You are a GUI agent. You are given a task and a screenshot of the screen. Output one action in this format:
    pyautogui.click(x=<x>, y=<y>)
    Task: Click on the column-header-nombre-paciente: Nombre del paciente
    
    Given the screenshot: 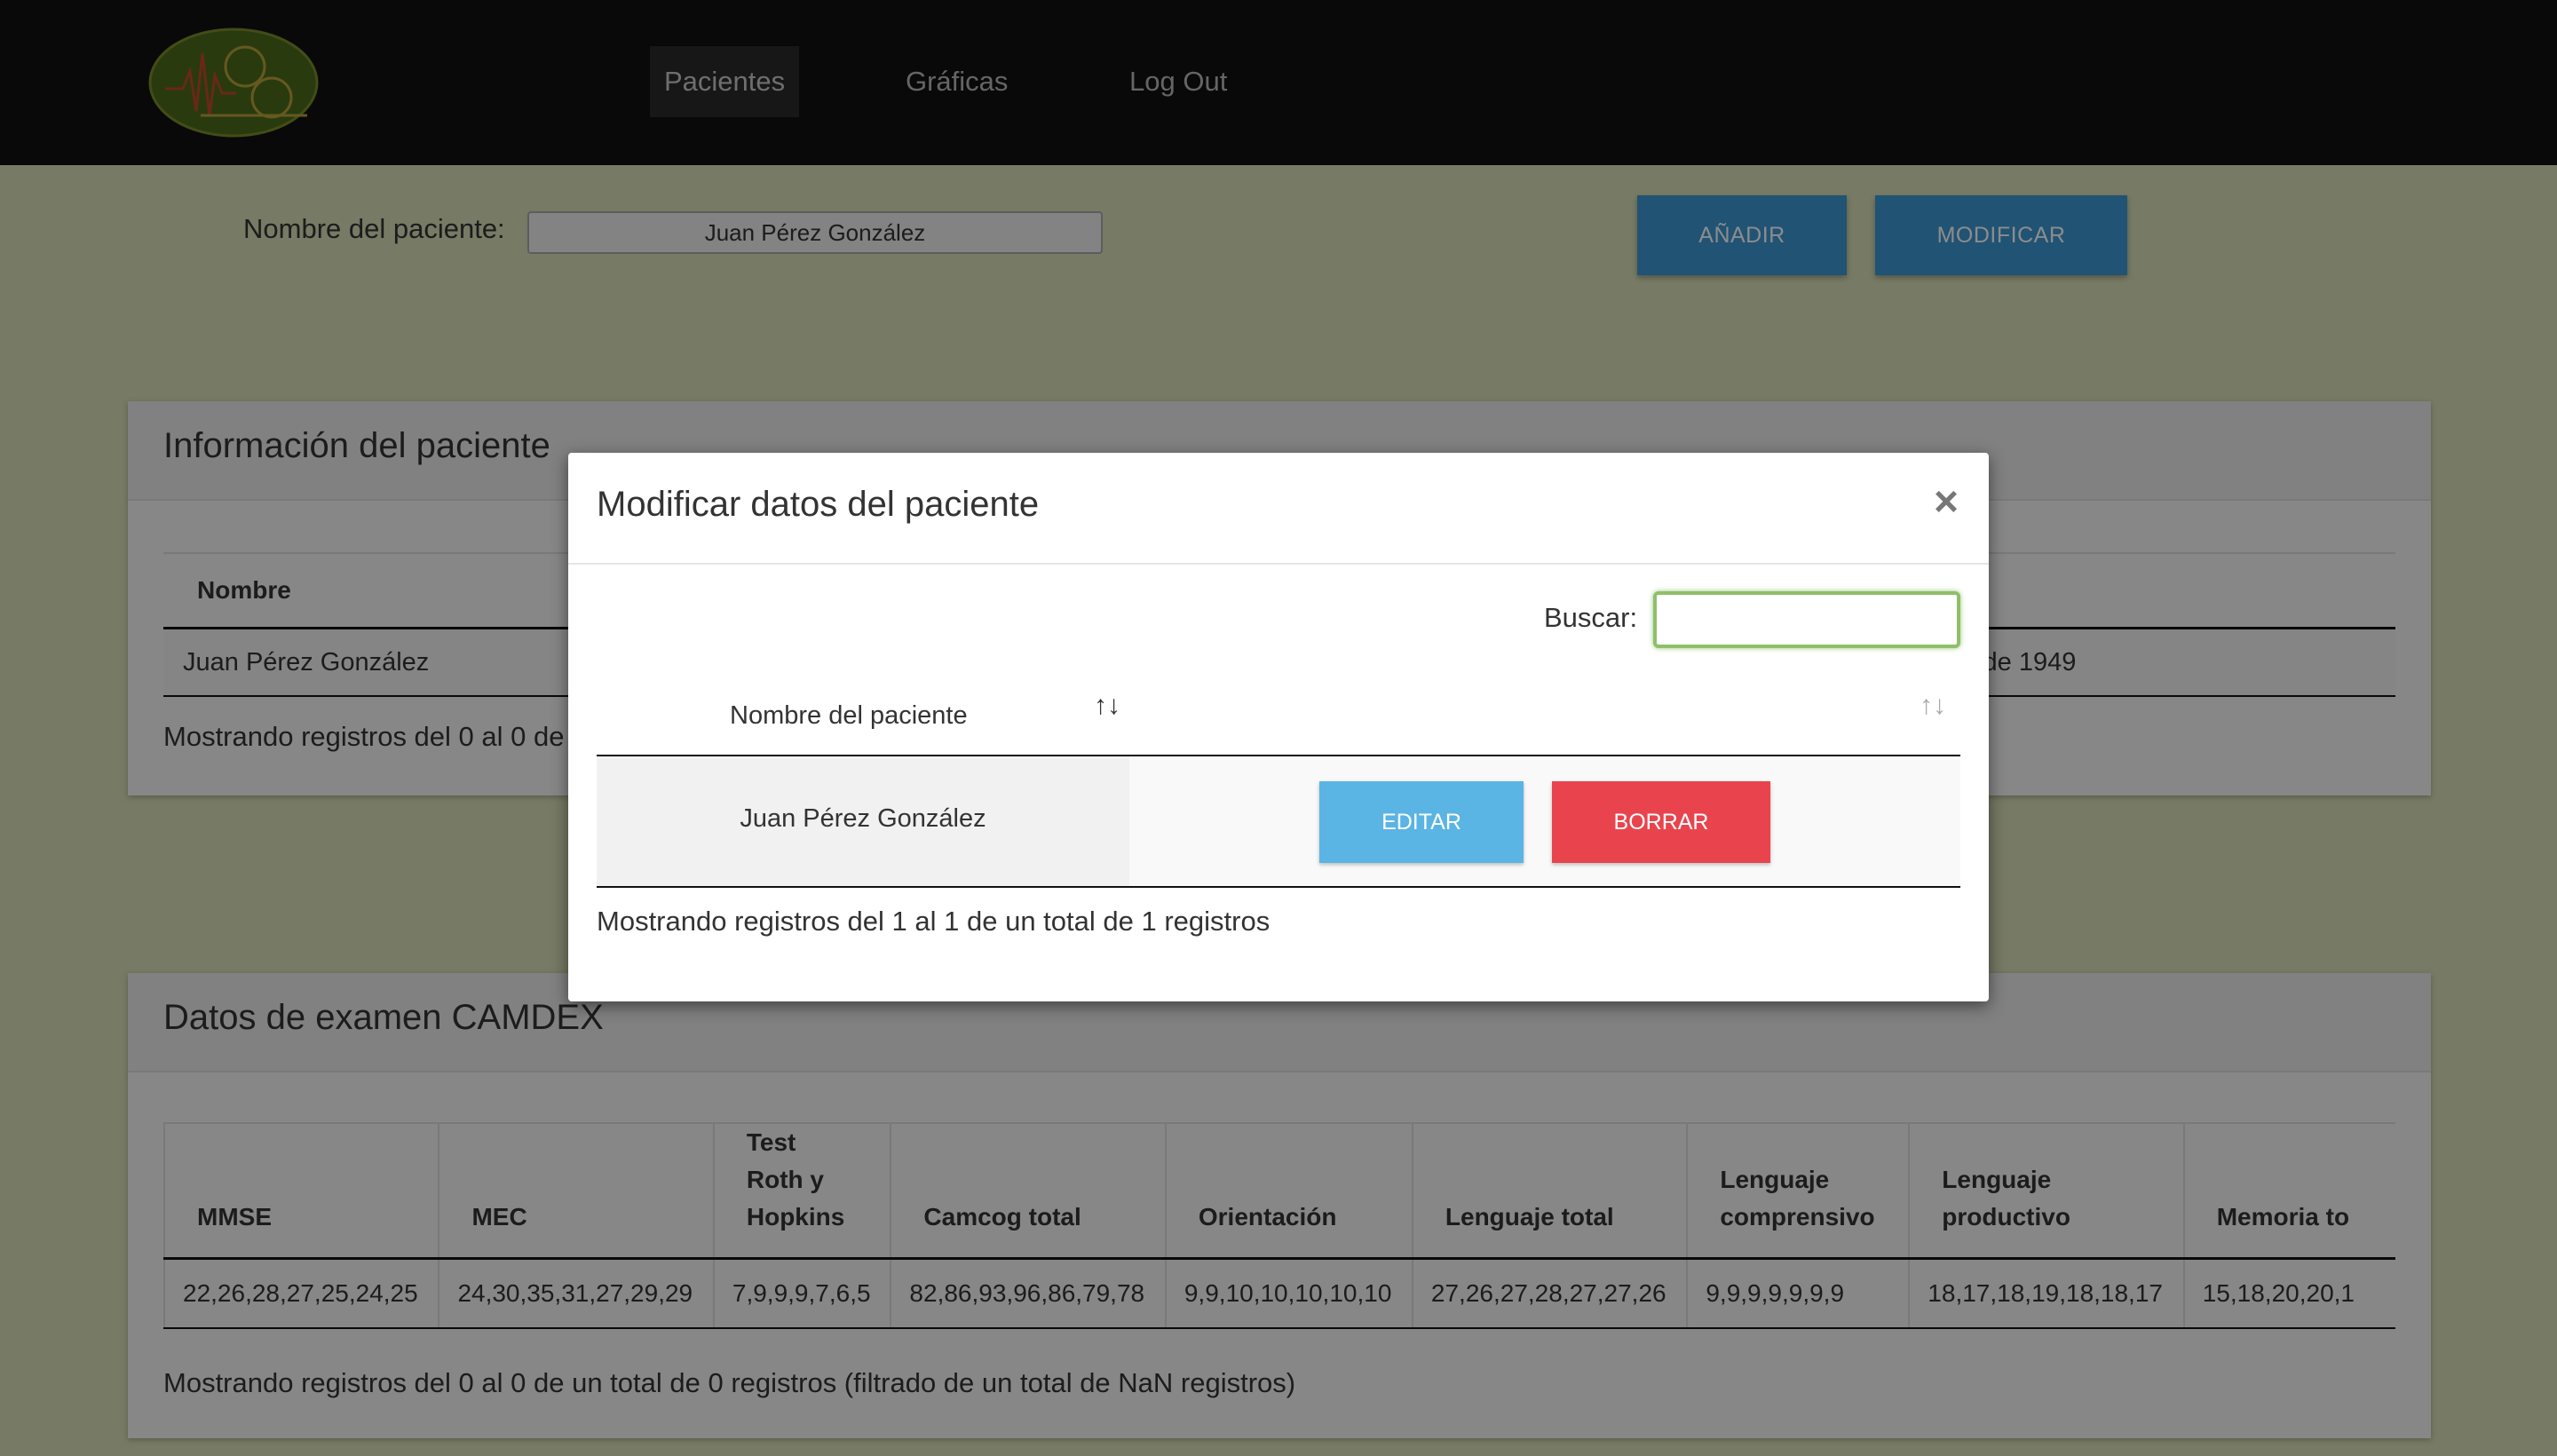 What is the action you would take?
    pyautogui.click(x=849, y=716)
    